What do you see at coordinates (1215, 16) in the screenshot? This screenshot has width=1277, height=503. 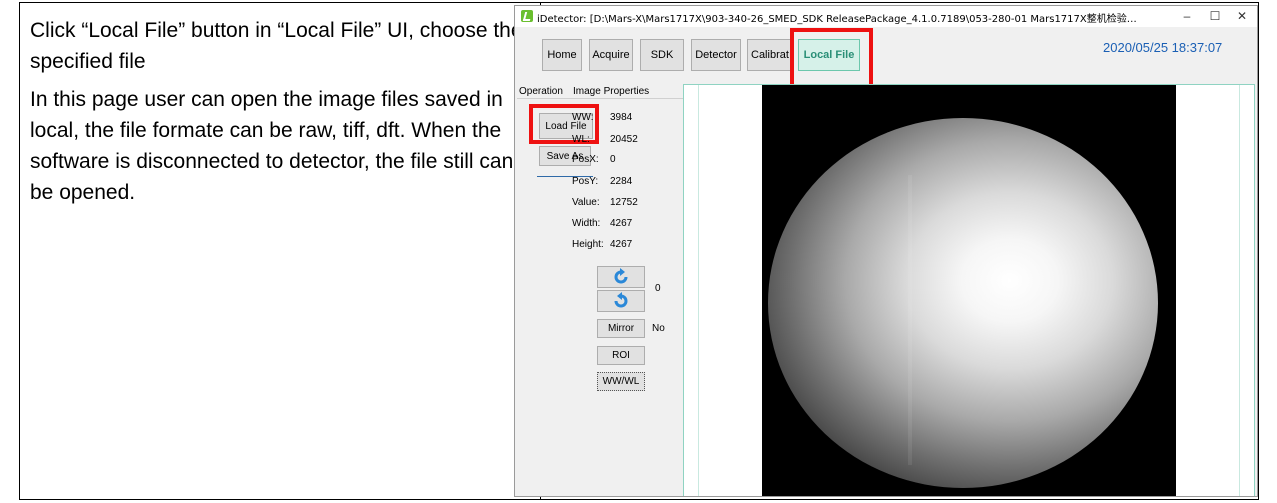 I see `maximize-button: ☐` at bounding box center [1215, 16].